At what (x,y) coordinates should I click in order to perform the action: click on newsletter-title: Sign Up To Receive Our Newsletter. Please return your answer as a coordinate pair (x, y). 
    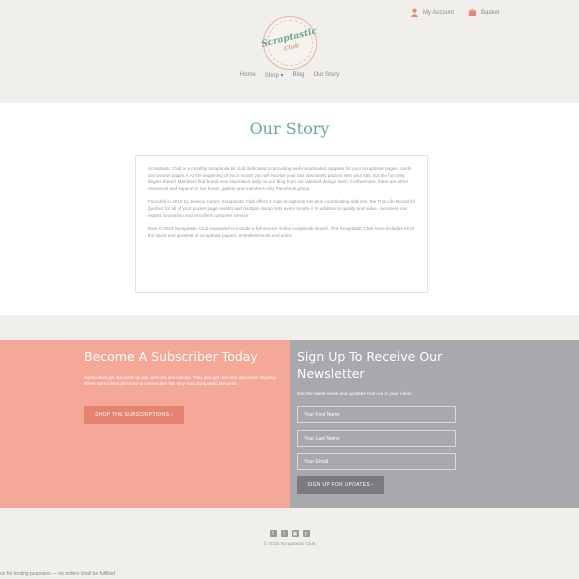
    Looking at the image, I should click on (370, 365).